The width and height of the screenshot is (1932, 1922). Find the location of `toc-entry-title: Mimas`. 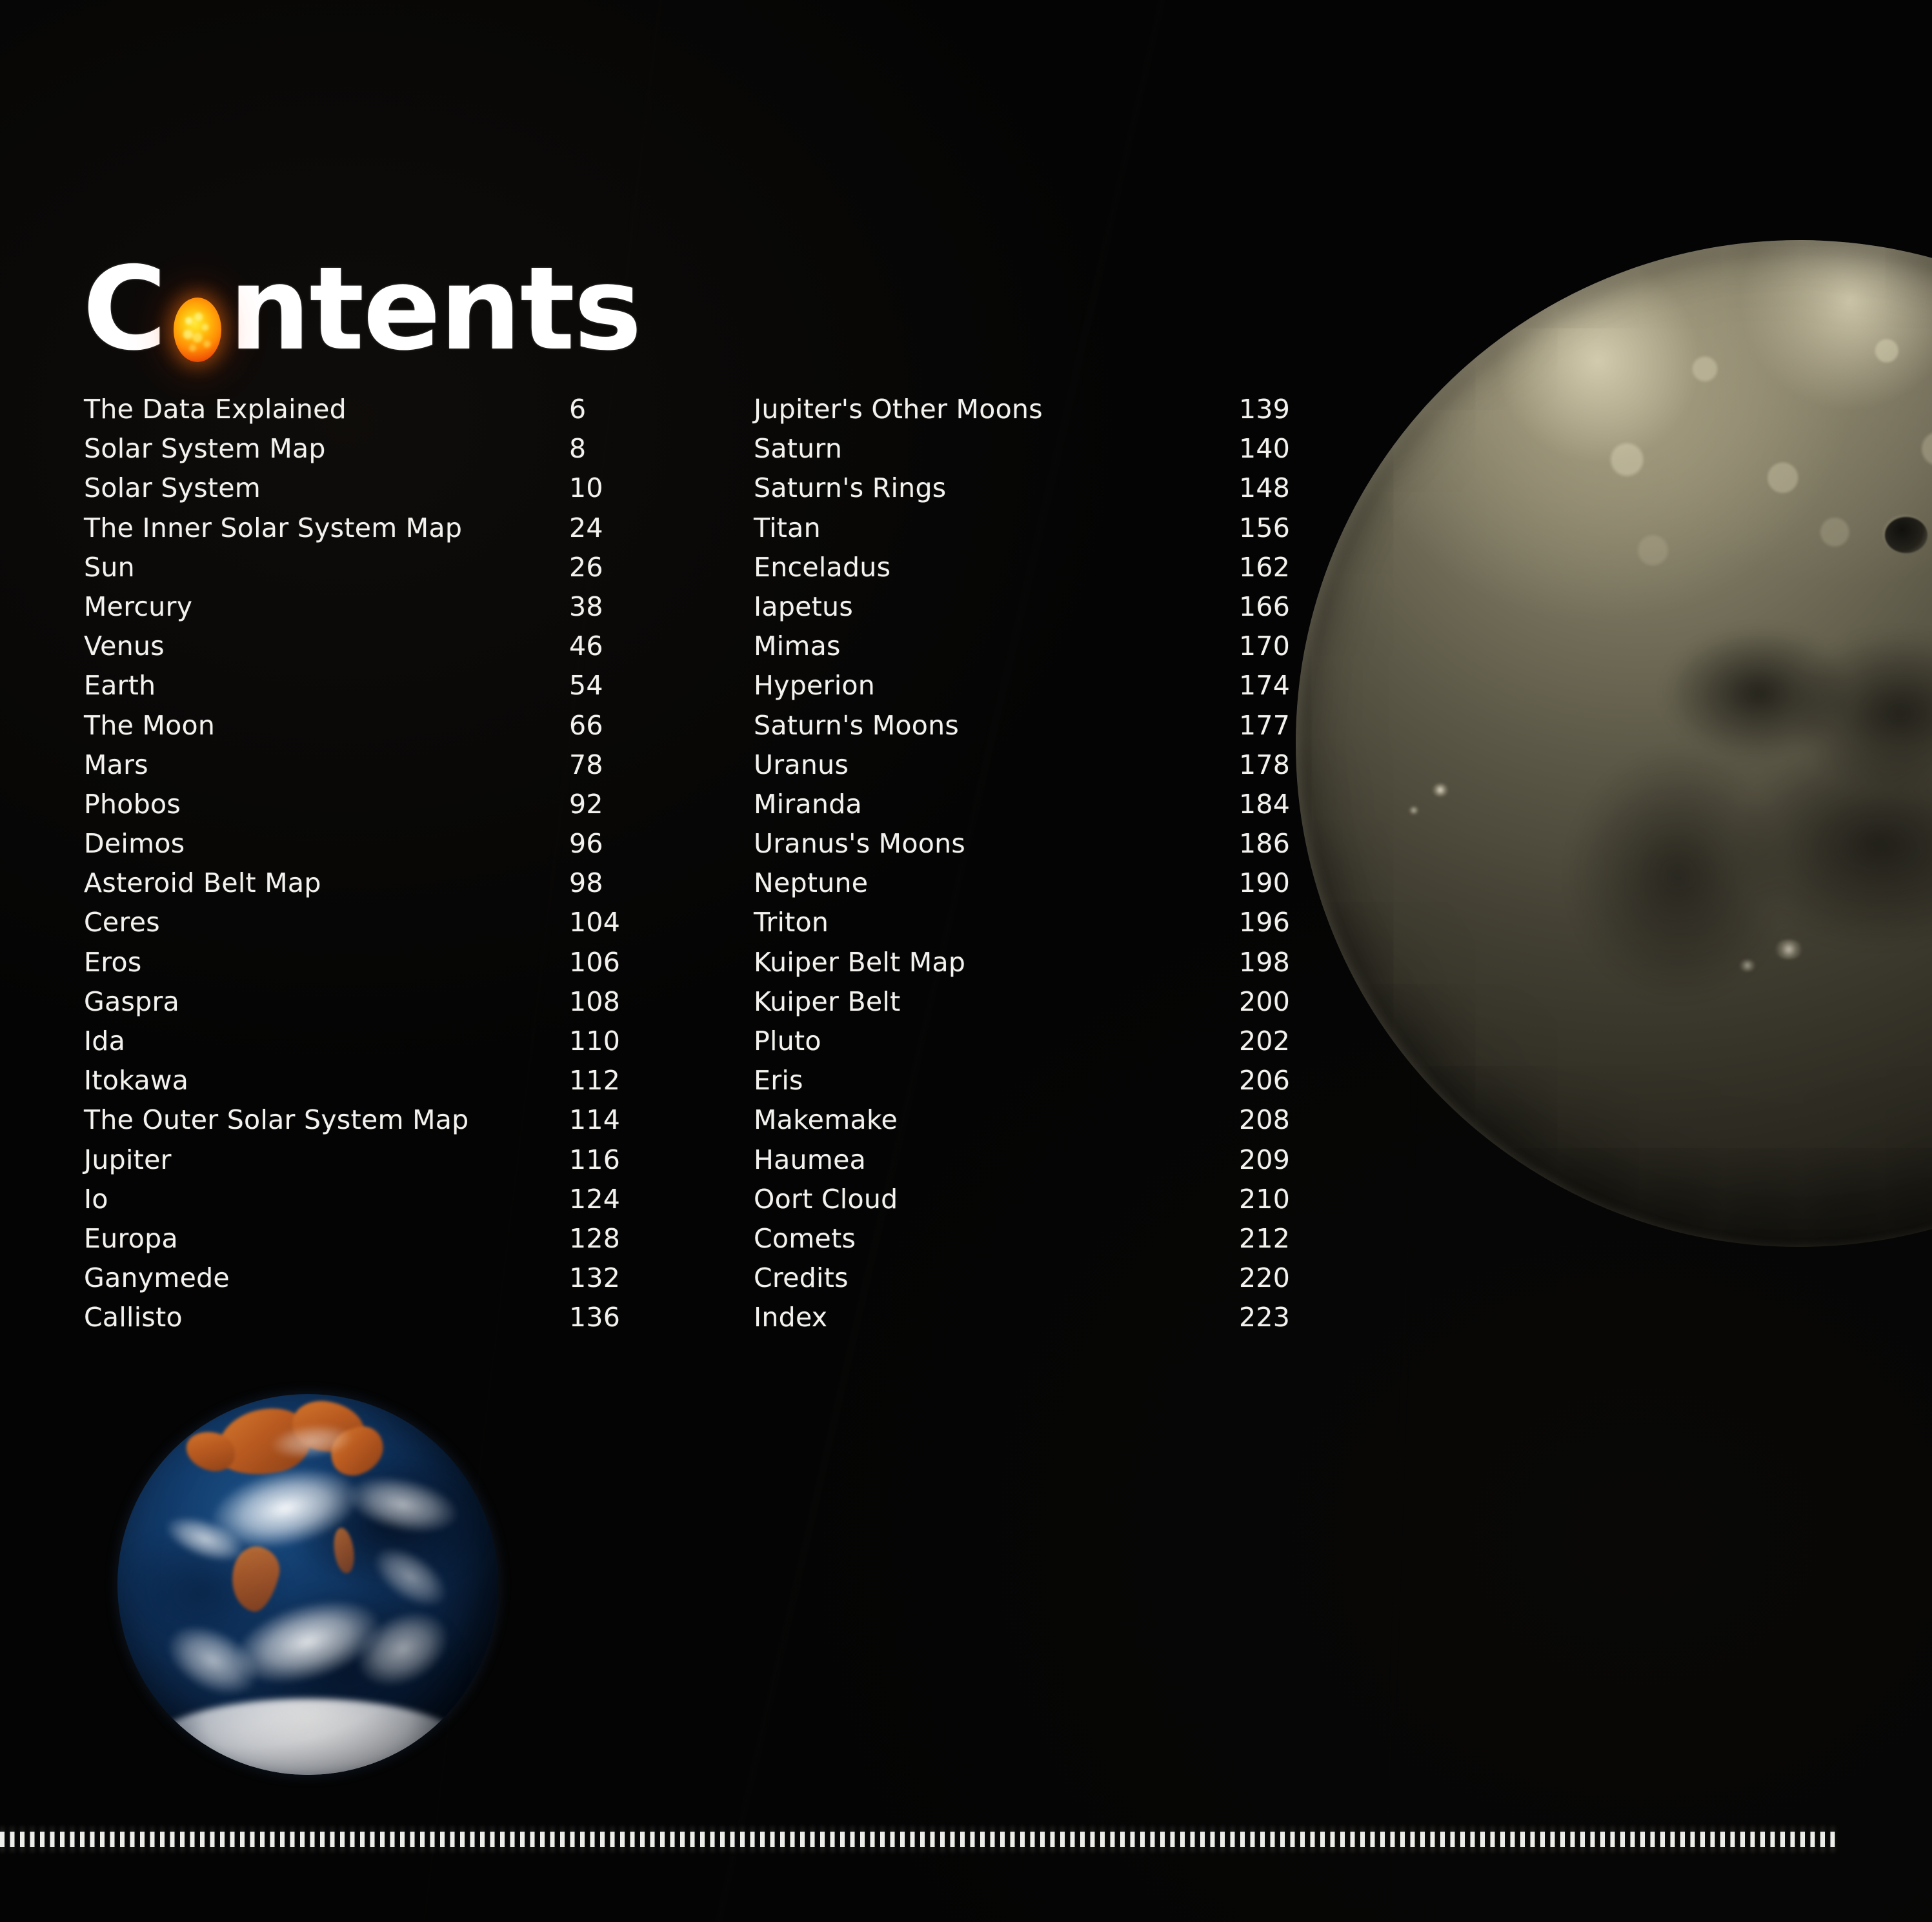

toc-entry-title: Mimas is located at coordinates (798, 646).